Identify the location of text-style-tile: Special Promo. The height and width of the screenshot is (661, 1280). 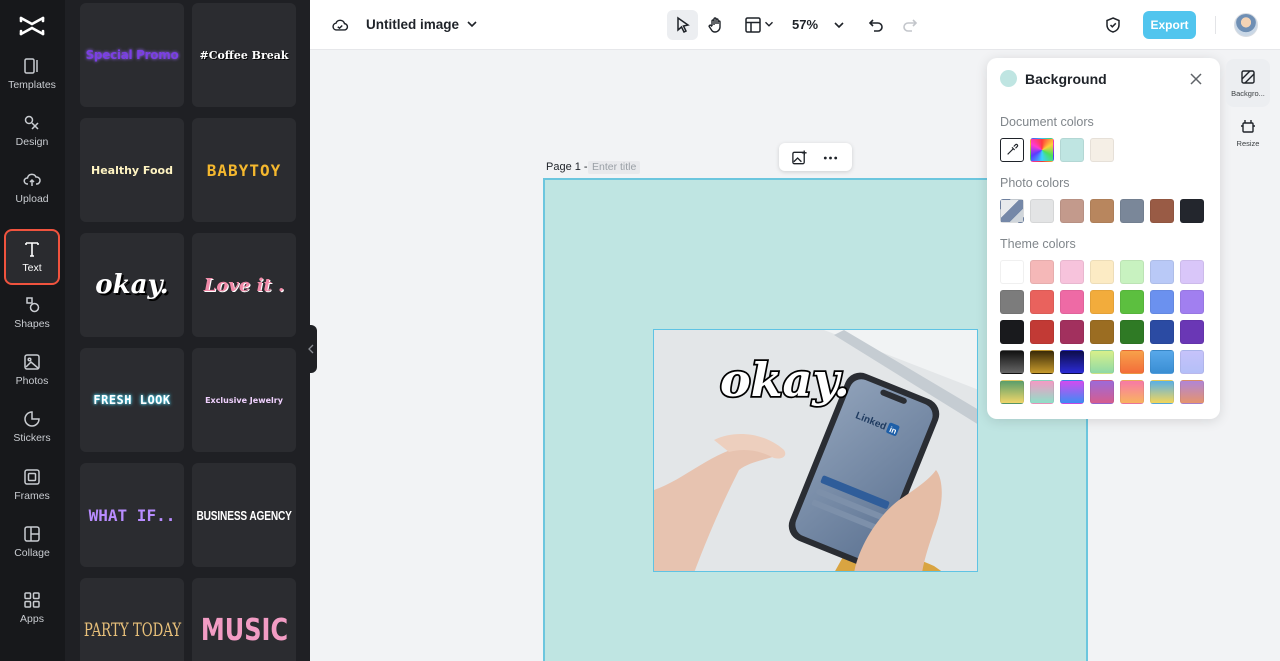
(132, 55).